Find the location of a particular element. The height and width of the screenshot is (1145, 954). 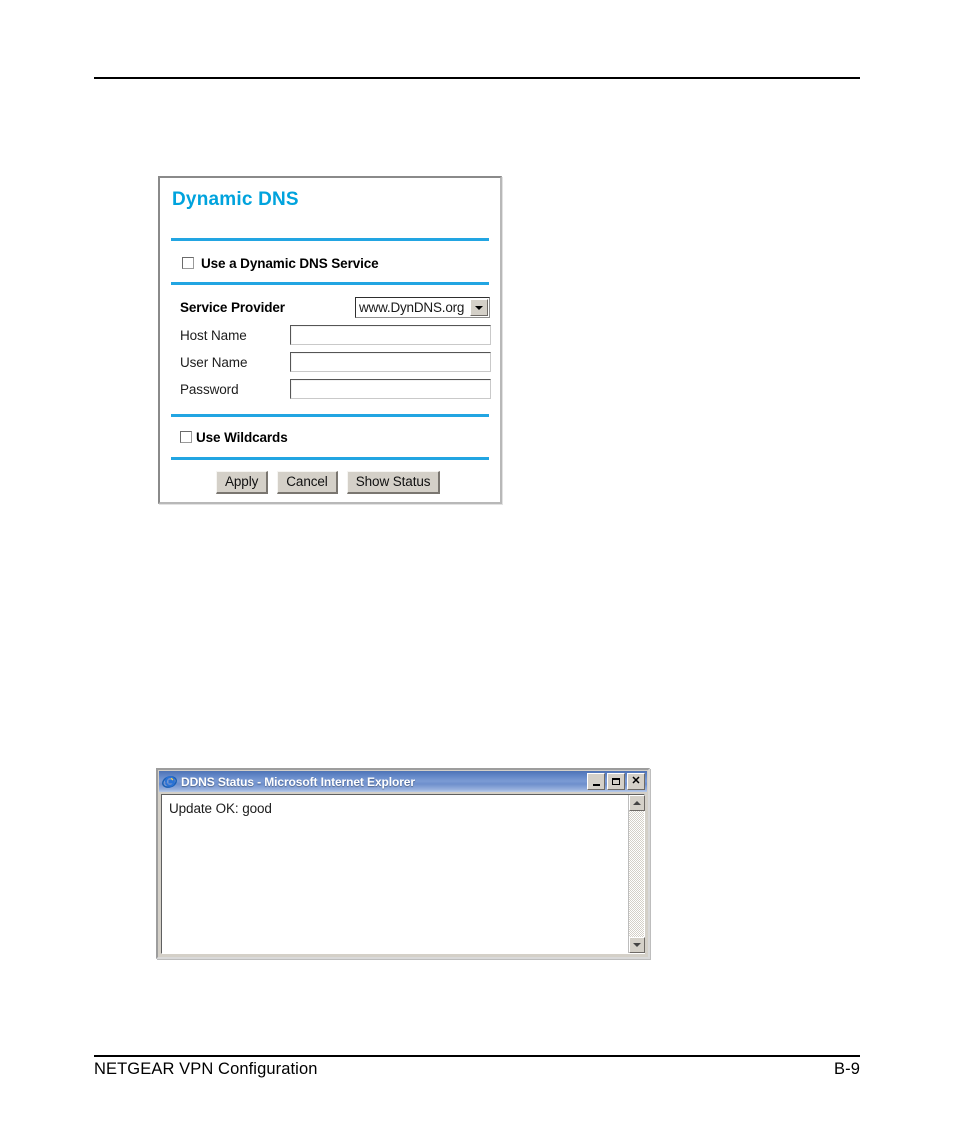

window-controls: ✕ is located at coordinates (616, 781).